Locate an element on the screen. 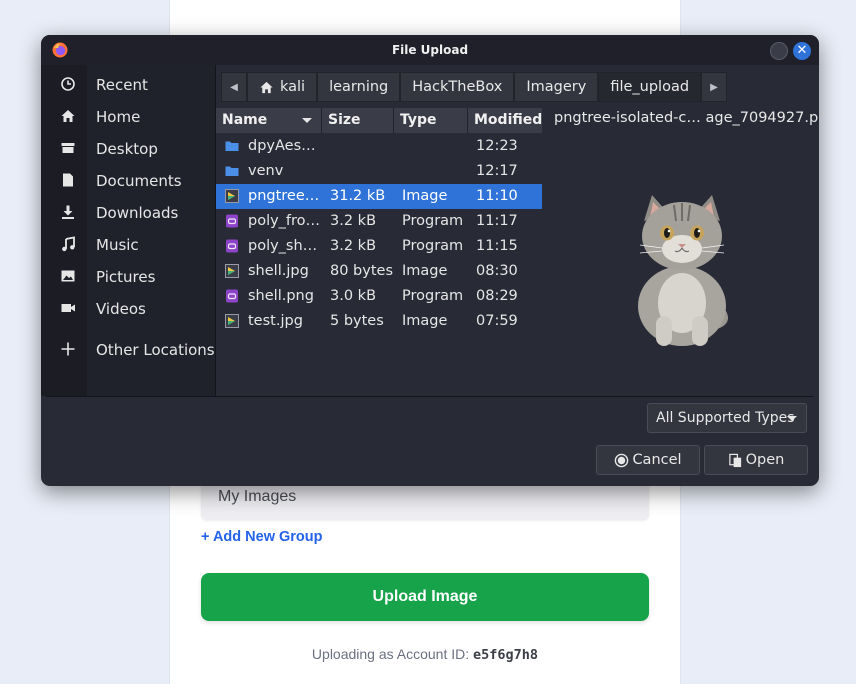  column-header-label: Size is located at coordinates (344, 120).